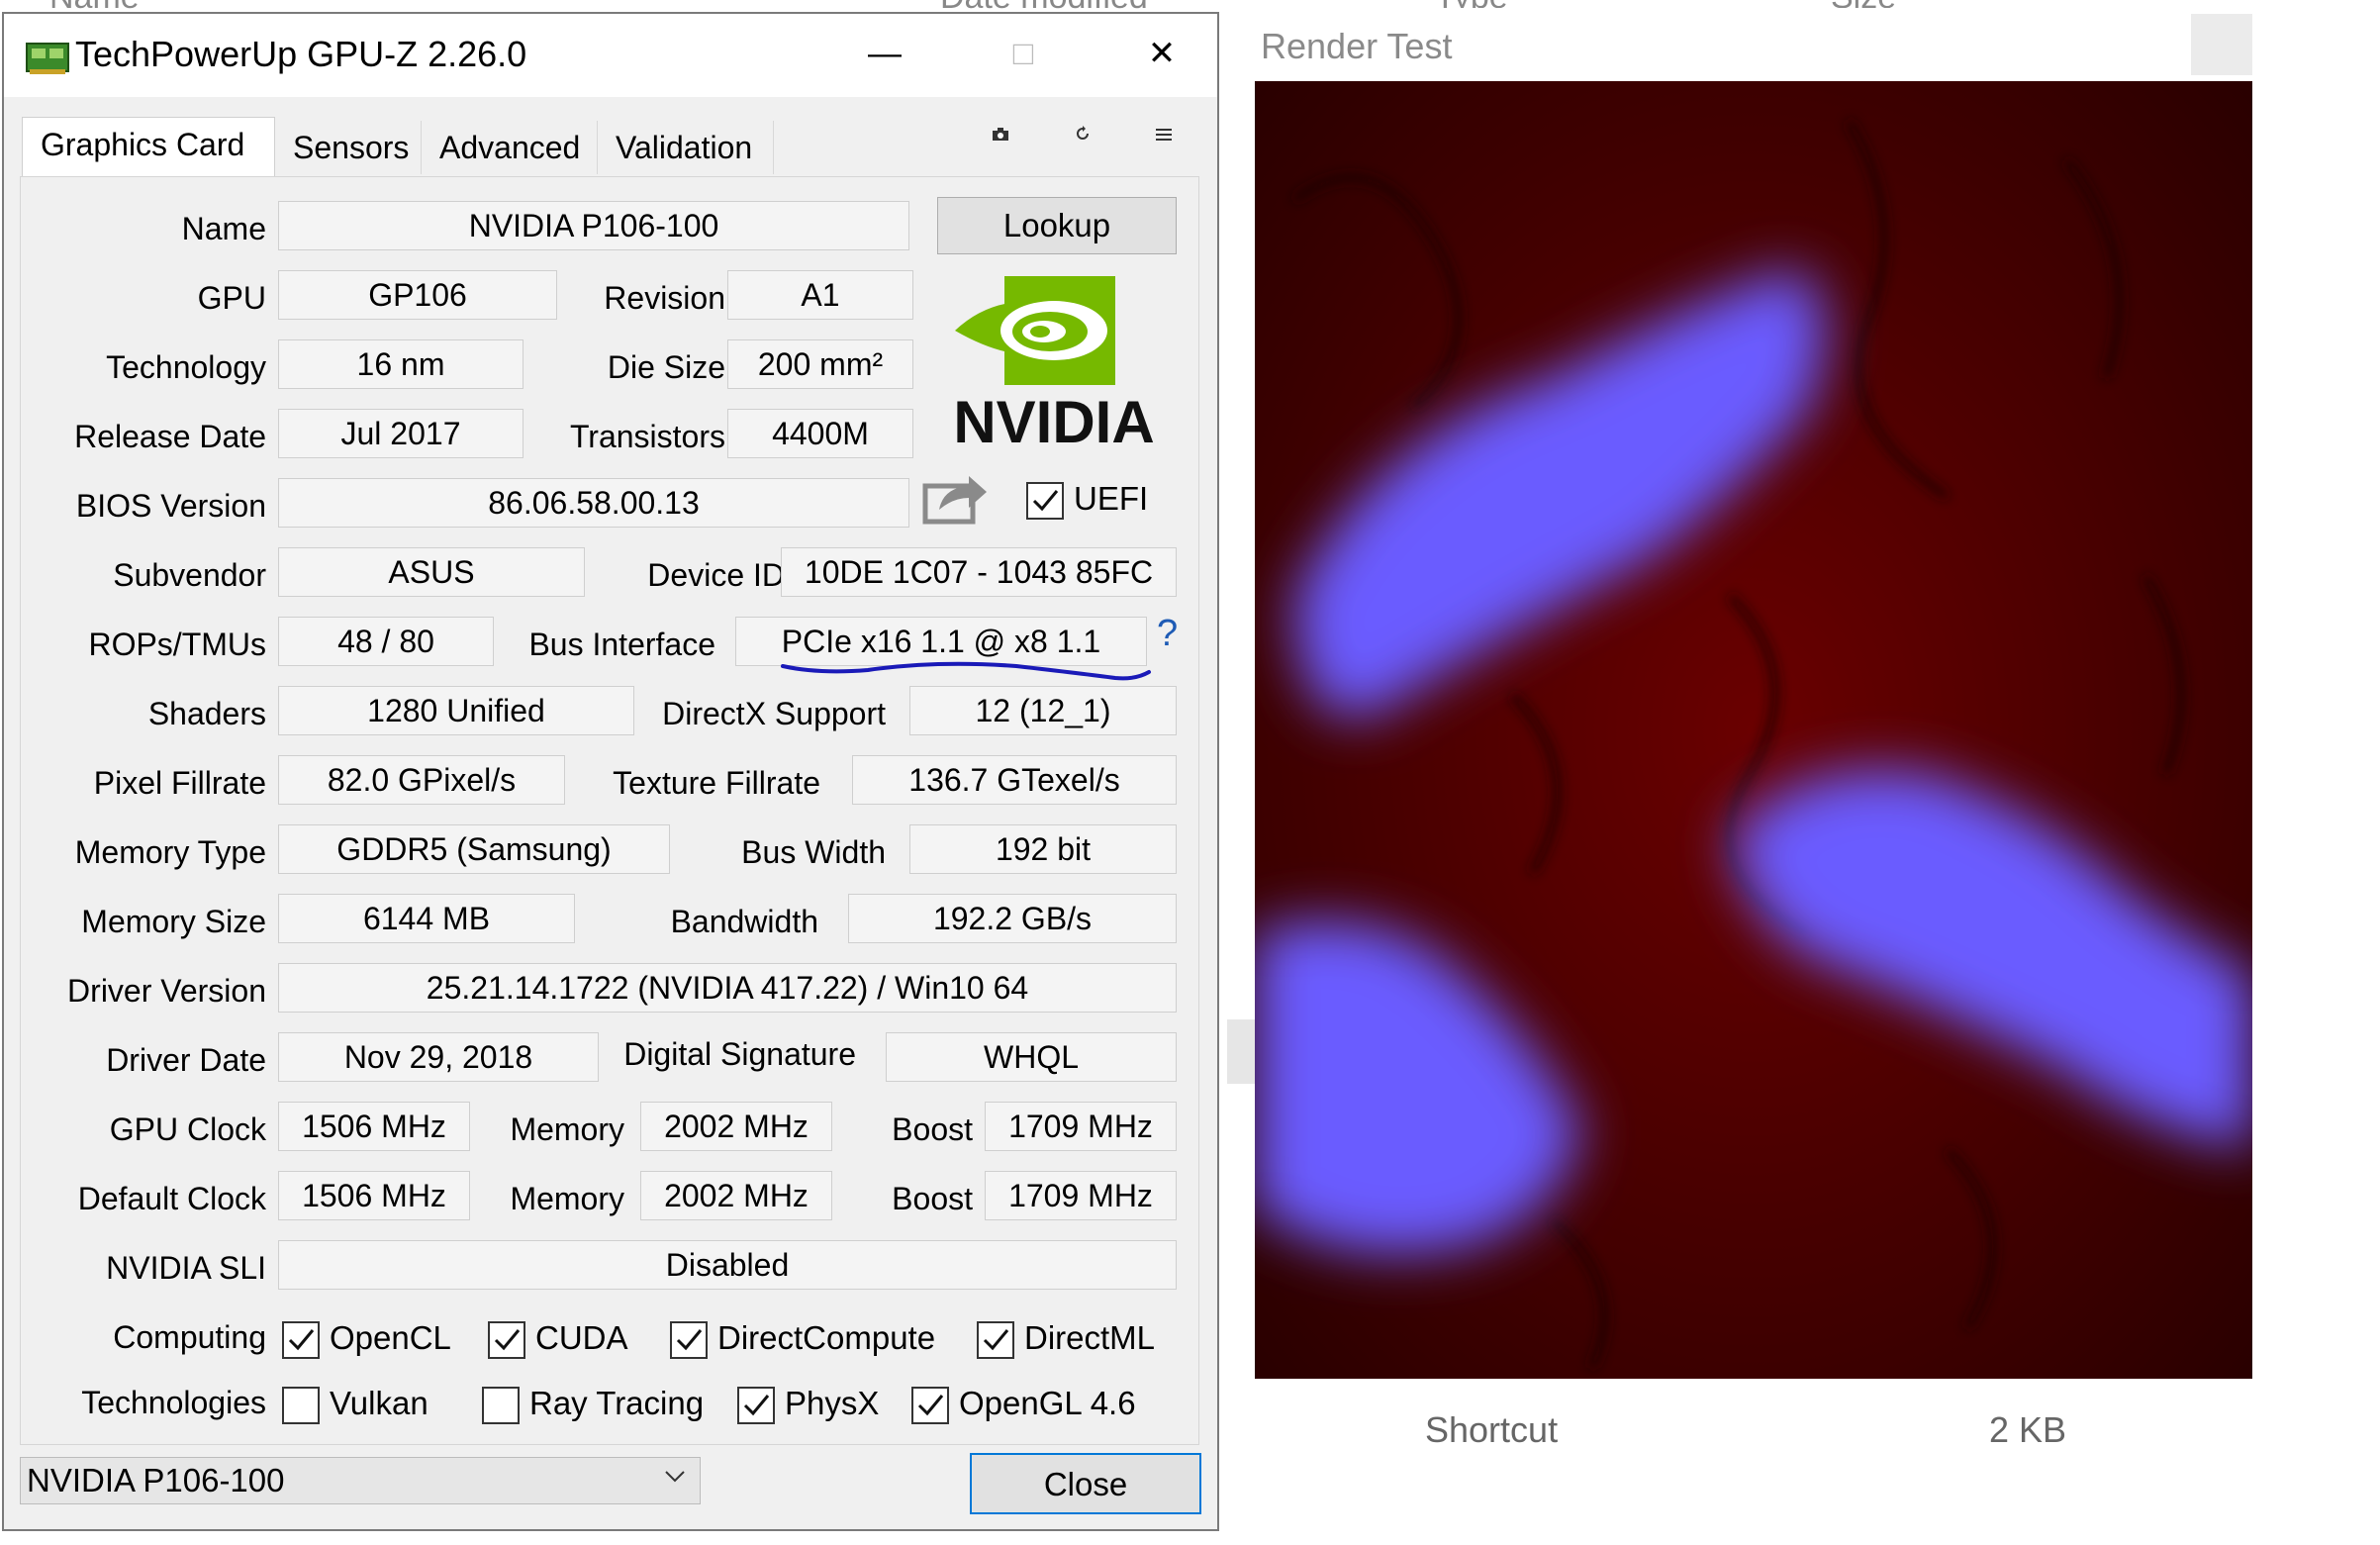 Image resolution: width=2380 pixels, height=1545 pixels. What do you see at coordinates (507, 1340) in the screenshot?
I see `cuda-checkbox` at bounding box center [507, 1340].